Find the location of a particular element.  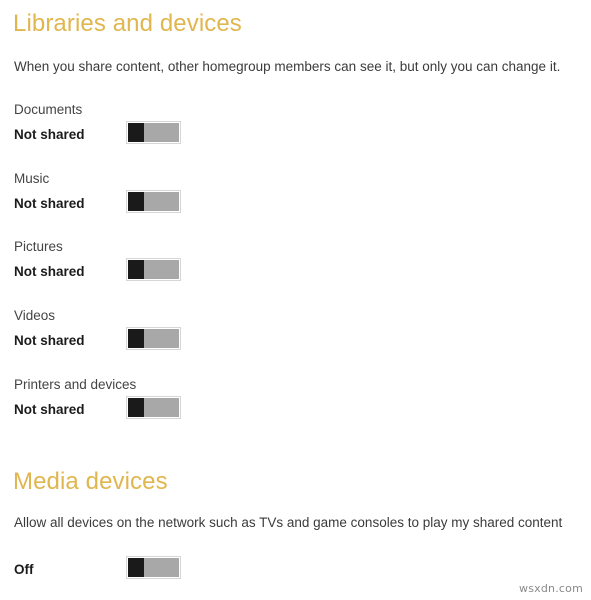

setting-label-pictures: Pictures is located at coordinates (38, 246).